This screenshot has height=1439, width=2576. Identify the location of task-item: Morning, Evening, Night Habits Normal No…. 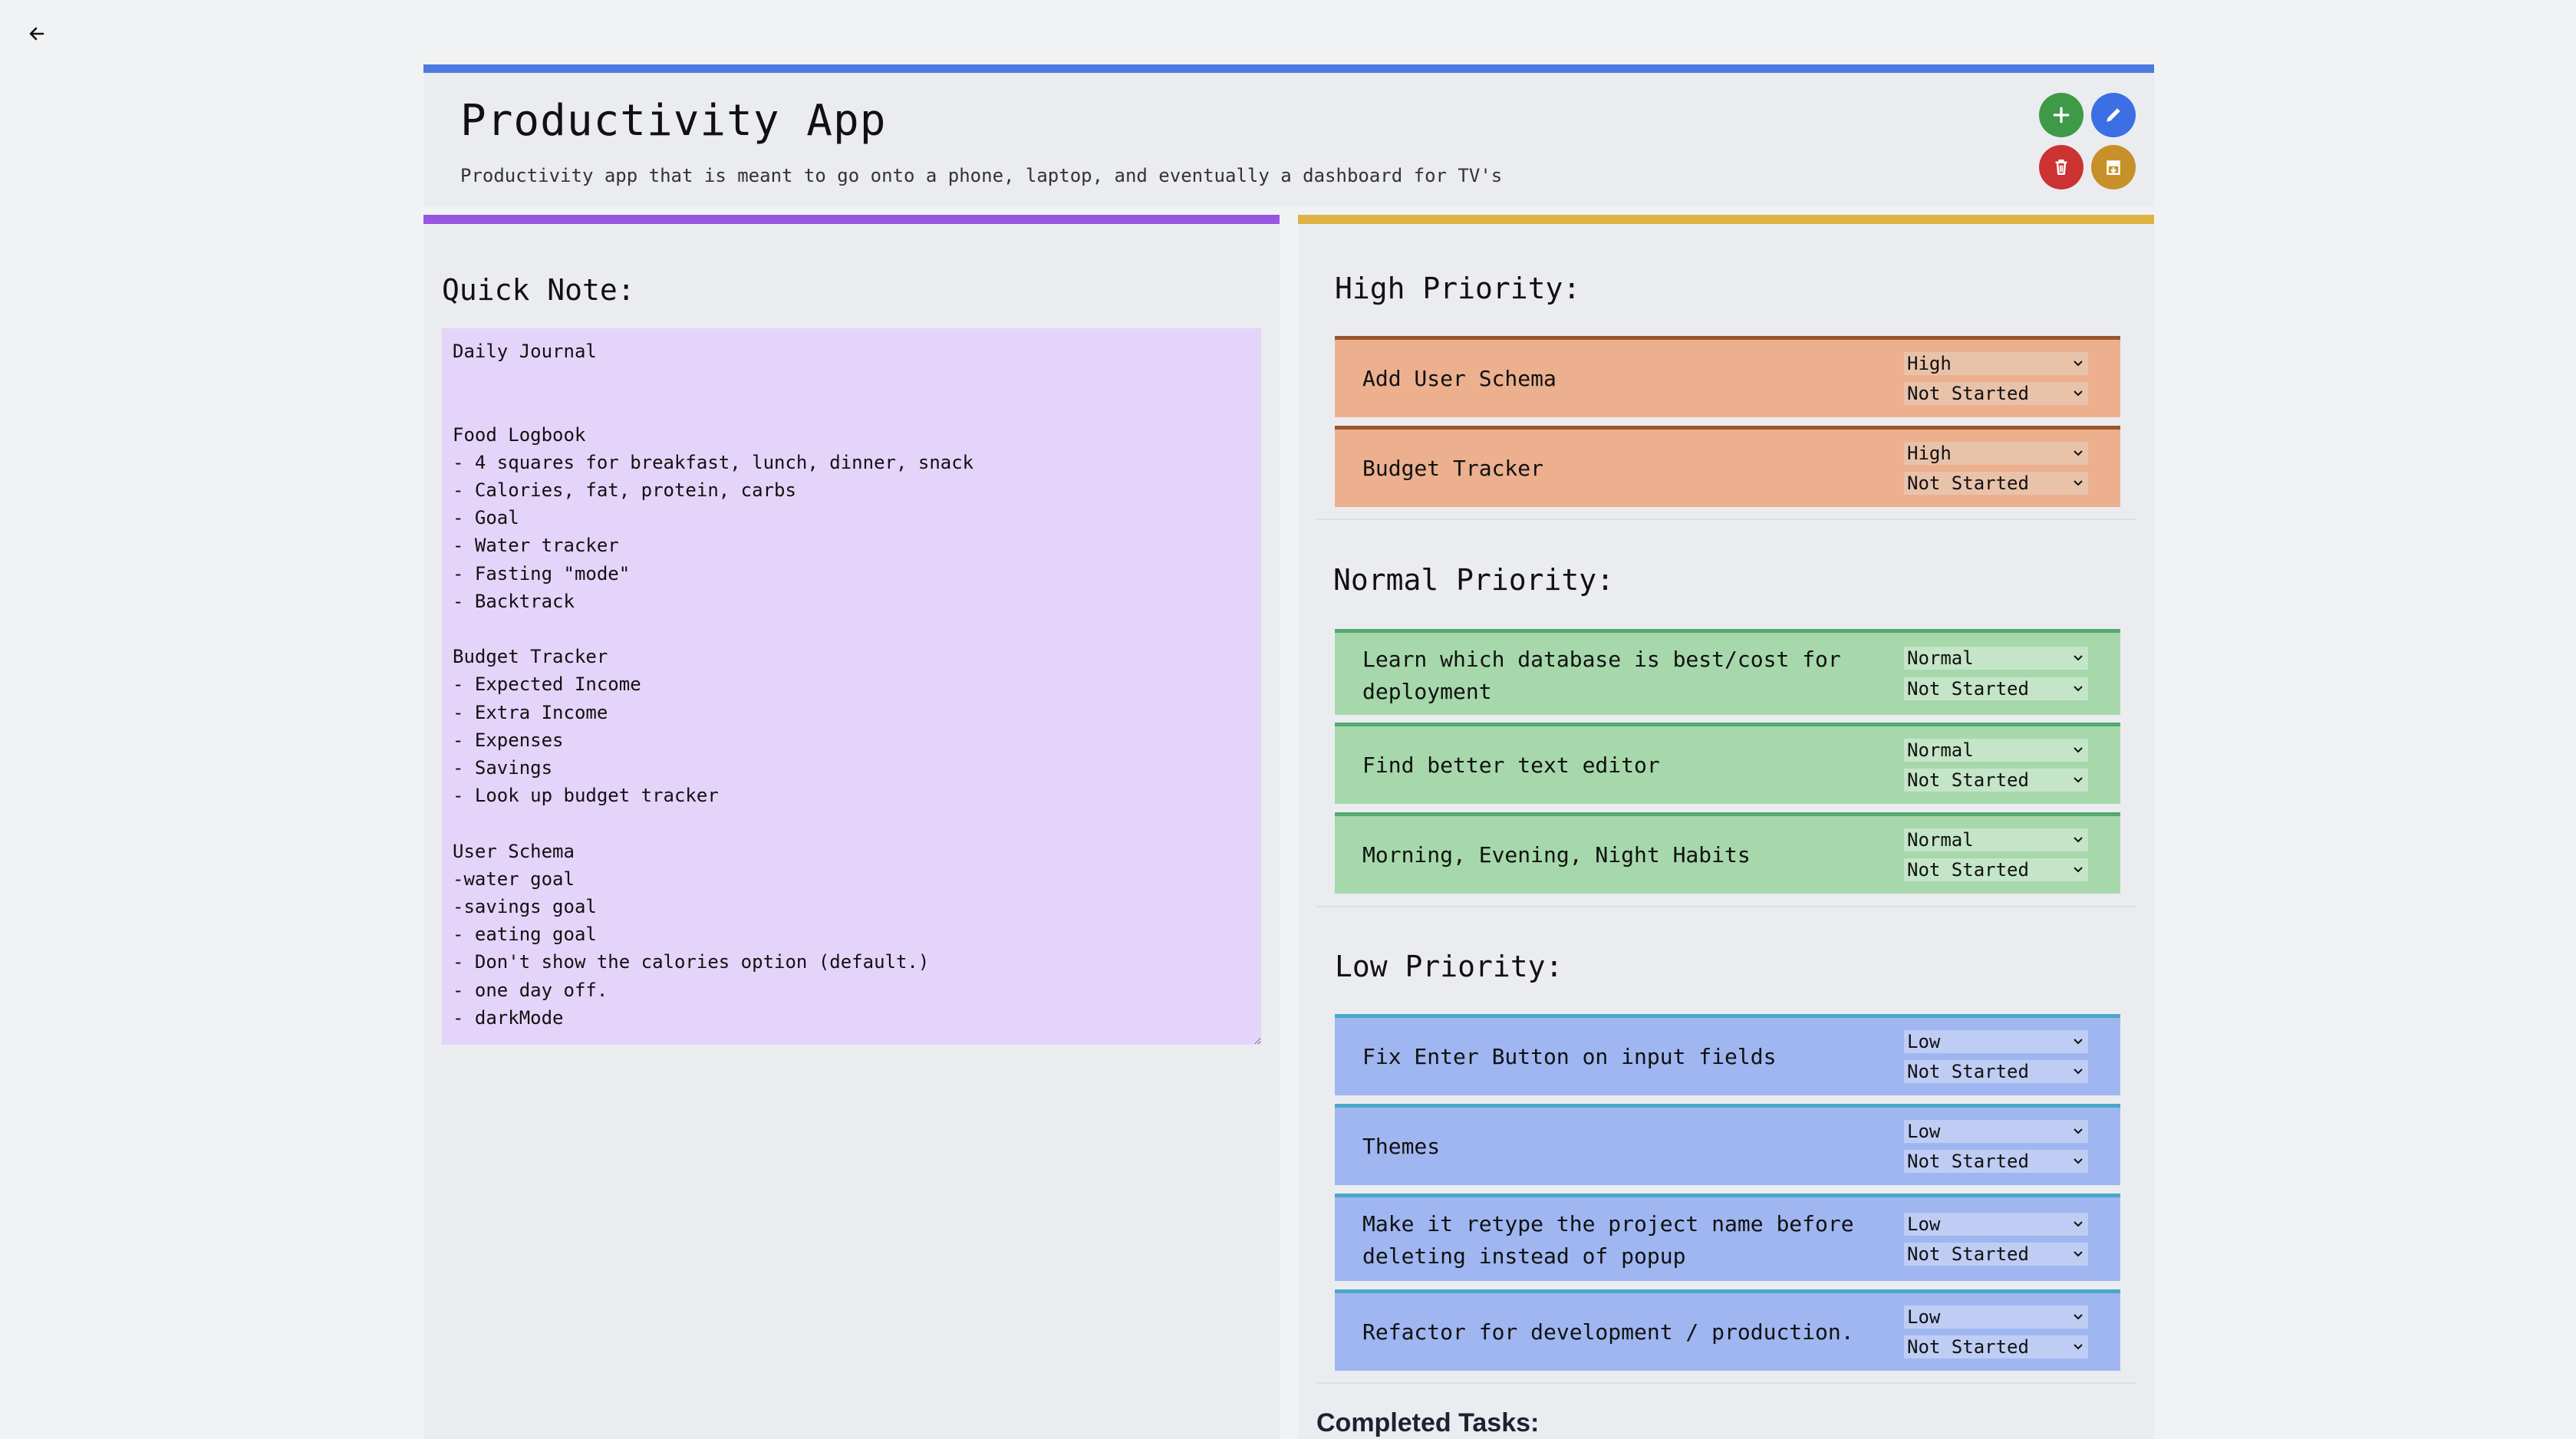
(1727, 853).